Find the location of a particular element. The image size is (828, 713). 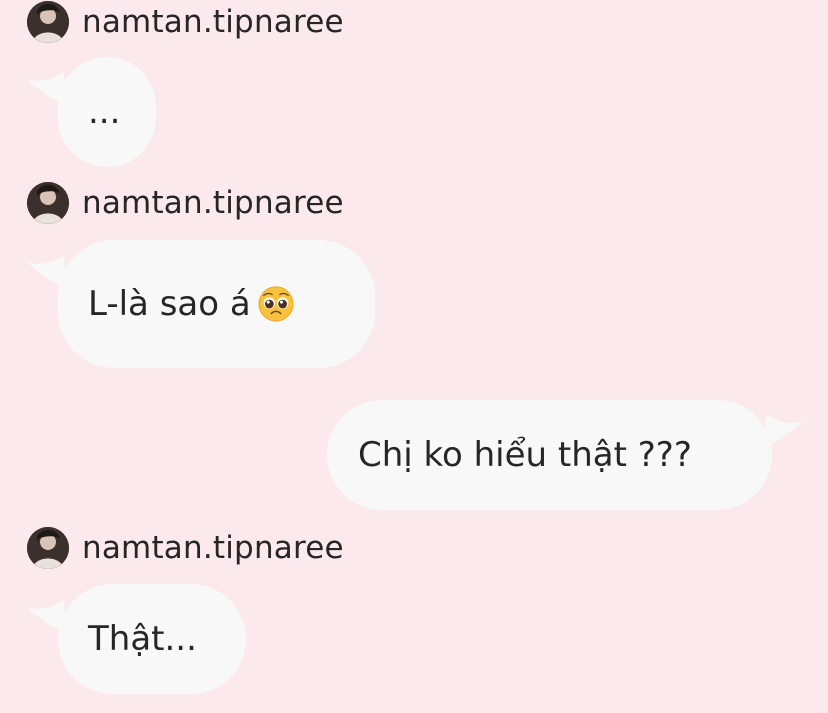

message-text: L-là sao á is located at coordinates (169, 304).